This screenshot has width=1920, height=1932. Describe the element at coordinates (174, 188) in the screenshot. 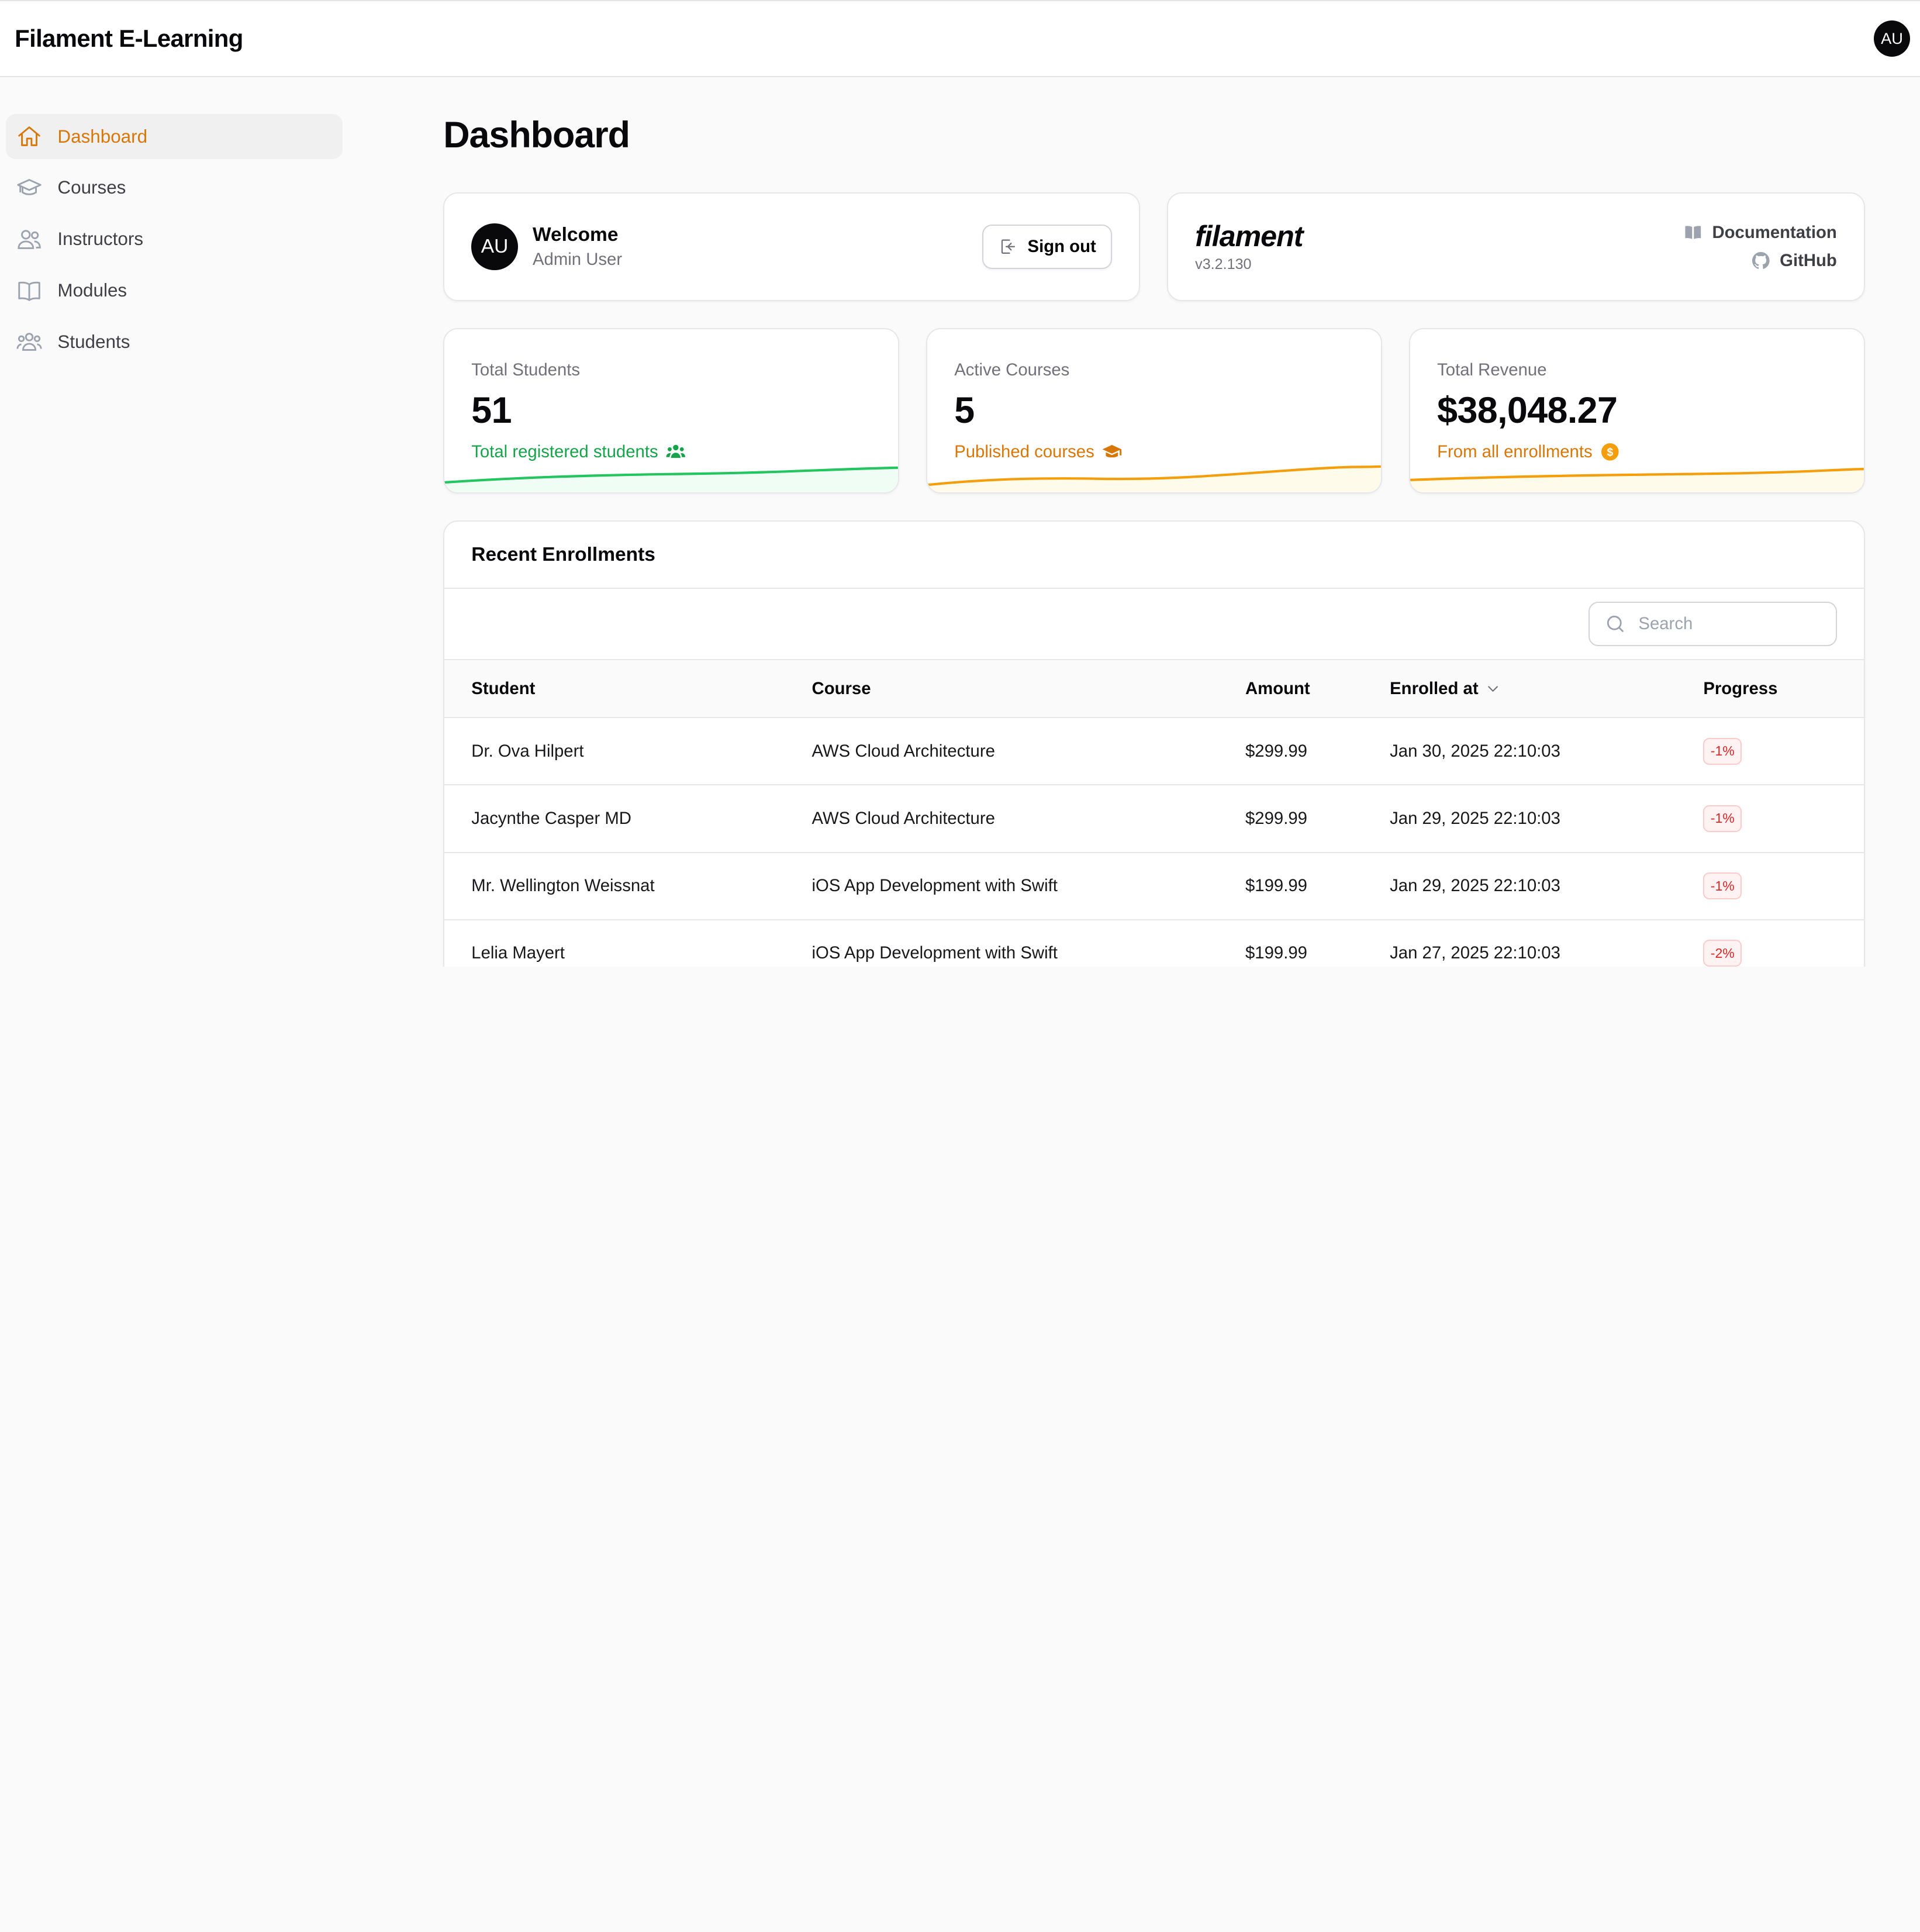

I see `sidebar-item-courses: Courses` at that location.